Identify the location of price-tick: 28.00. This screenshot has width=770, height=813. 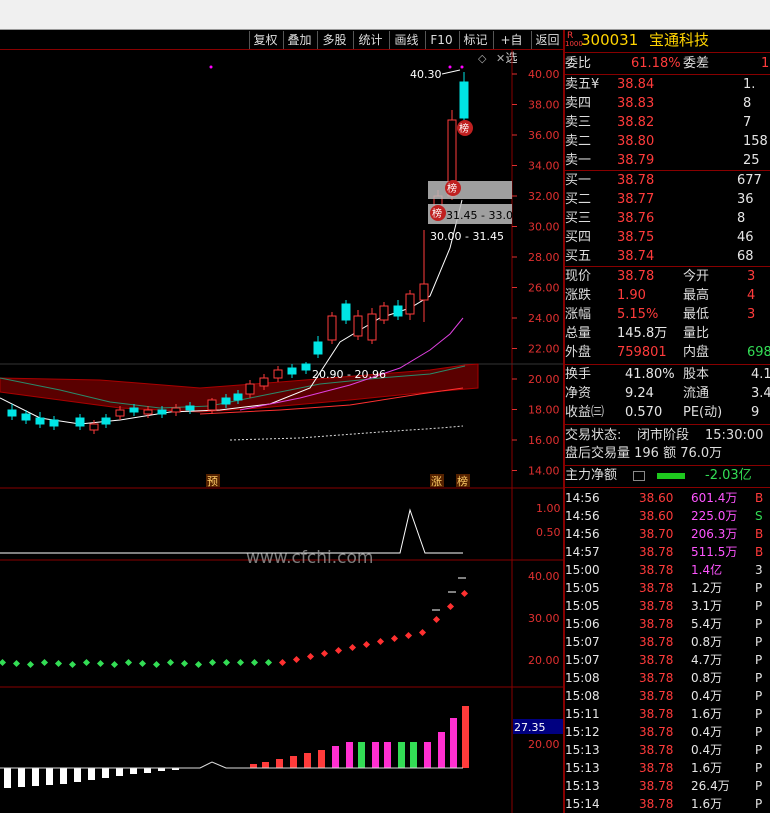
(544, 257).